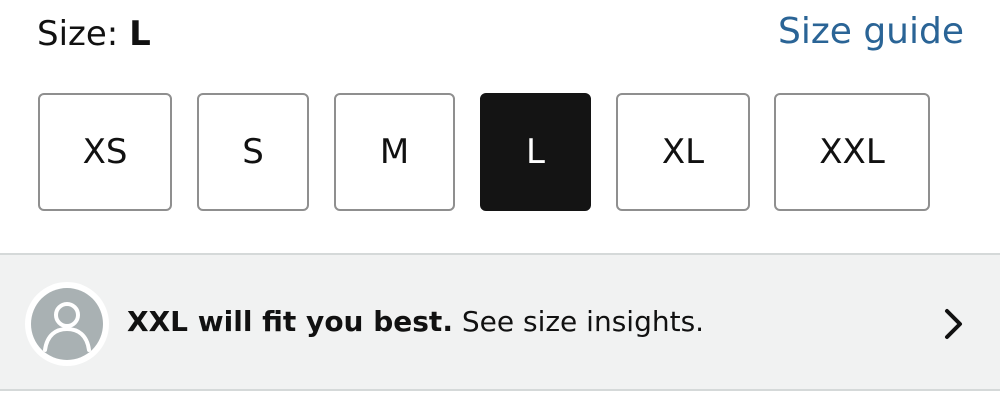  I want to click on user-avatar-icon, so click(67, 324).